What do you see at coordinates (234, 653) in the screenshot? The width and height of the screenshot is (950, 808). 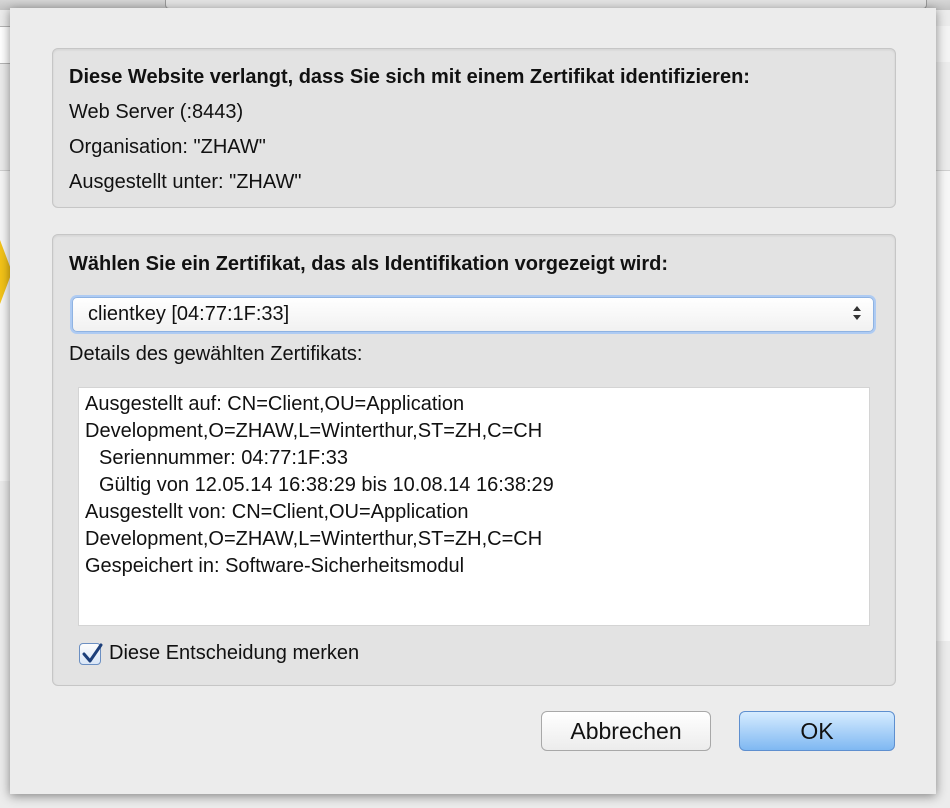 I see `remember-label: Diese Entscheidung merken` at bounding box center [234, 653].